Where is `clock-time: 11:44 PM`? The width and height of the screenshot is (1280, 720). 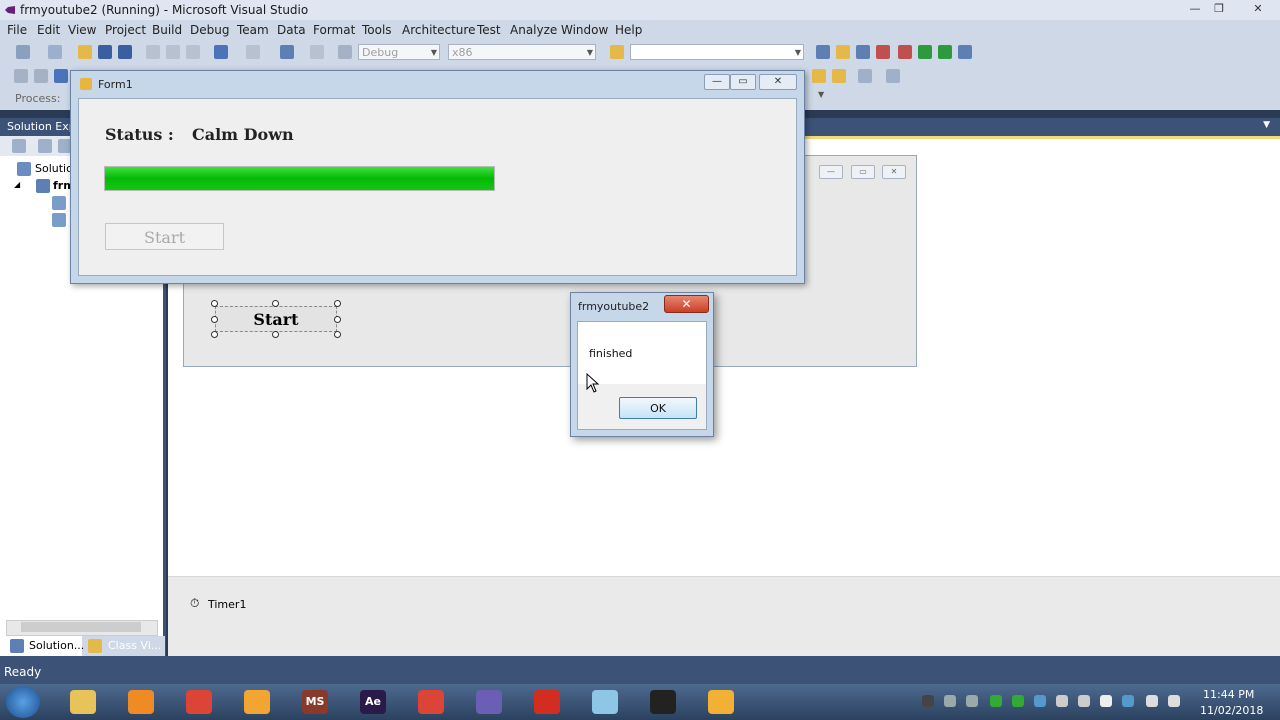
clock-time: 11:44 PM is located at coordinates (1228, 694).